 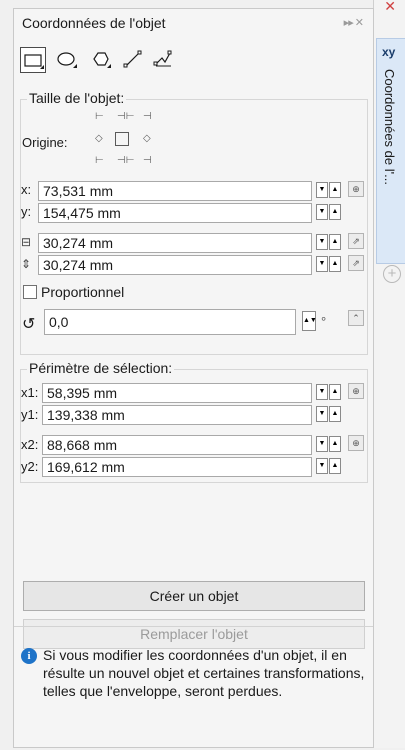 What do you see at coordinates (133, 60) in the screenshot?
I see `line-tool-icon` at bounding box center [133, 60].